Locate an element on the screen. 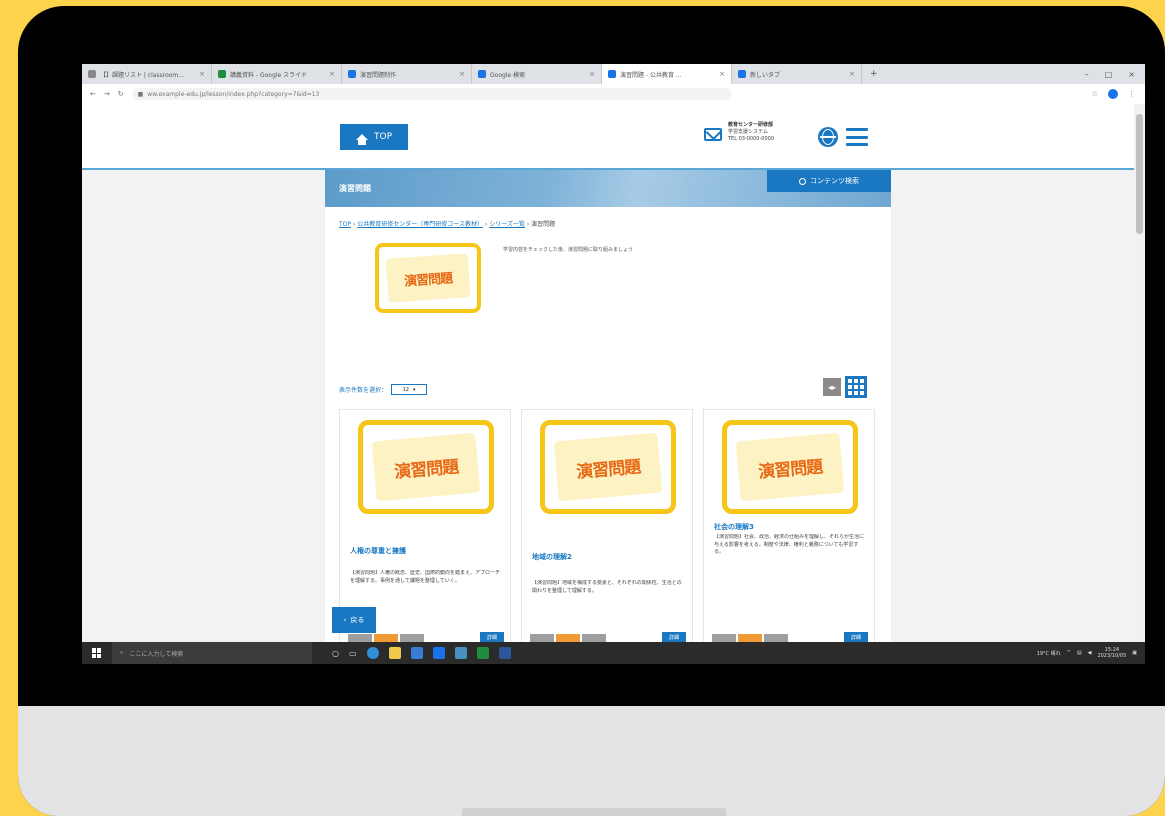  page-title: 演習問題 is located at coordinates (355, 188).